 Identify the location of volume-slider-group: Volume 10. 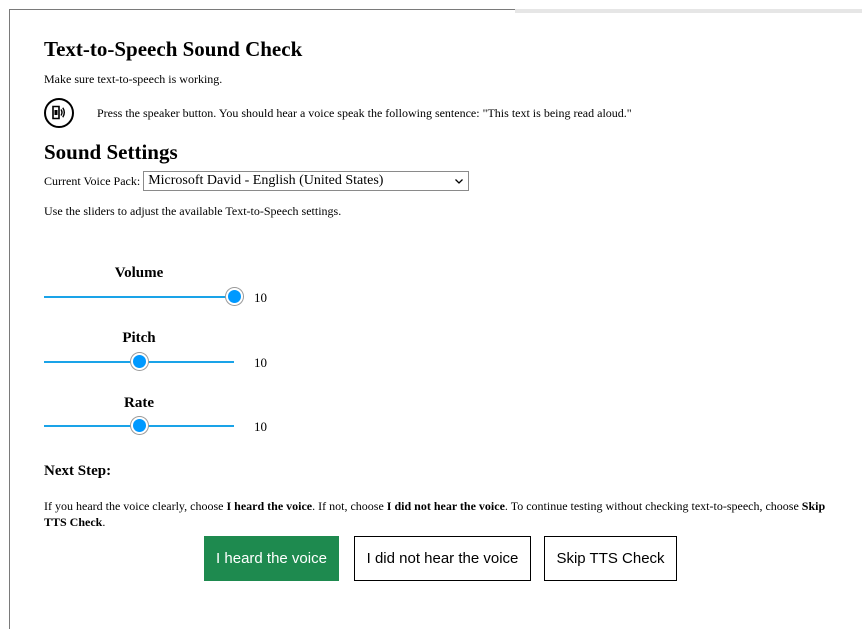
(174, 296).